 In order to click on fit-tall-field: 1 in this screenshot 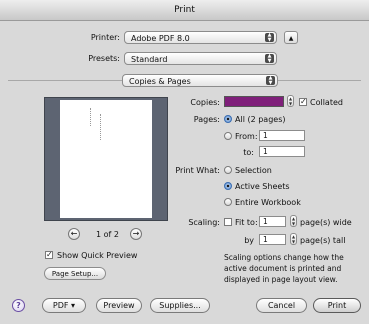, I will do `click(272, 239)`.